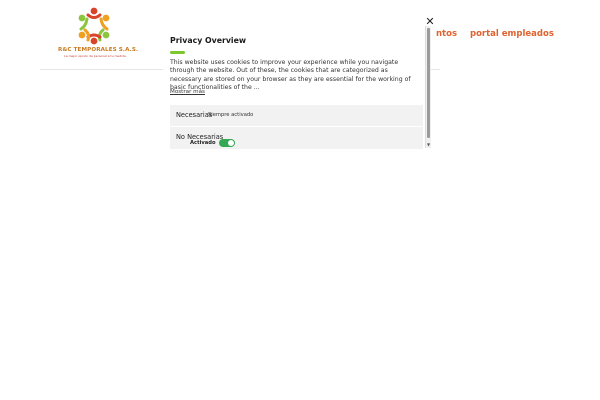 Image resolution: width=600 pixels, height=400 pixels. I want to click on title-accent-bar, so click(177, 52).